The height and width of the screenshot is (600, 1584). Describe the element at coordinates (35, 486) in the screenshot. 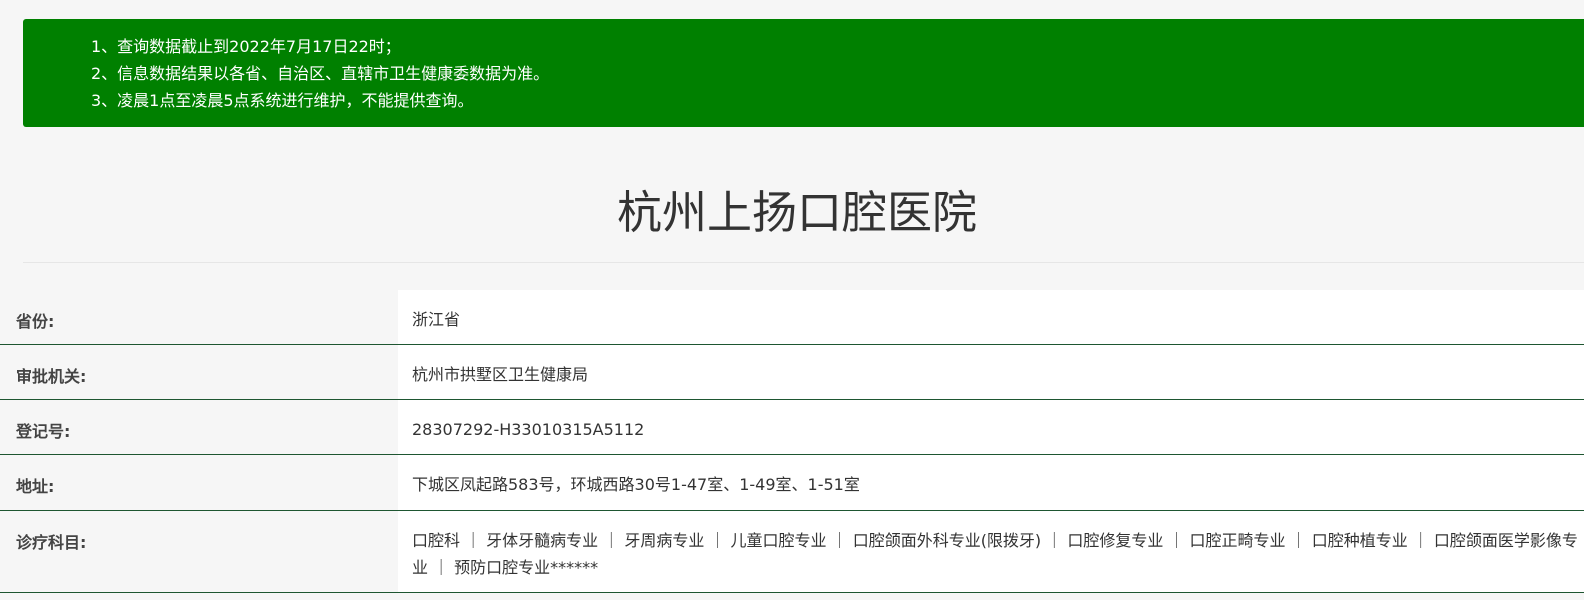

I see `address-label: 地址:` at that location.